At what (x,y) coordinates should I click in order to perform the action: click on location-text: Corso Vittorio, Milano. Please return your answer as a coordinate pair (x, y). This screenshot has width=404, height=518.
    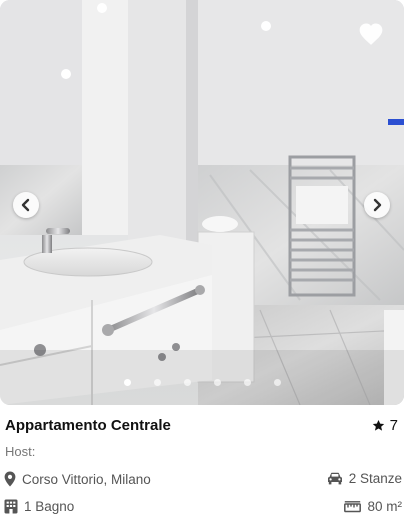
    Looking at the image, I should click on (86, 479).